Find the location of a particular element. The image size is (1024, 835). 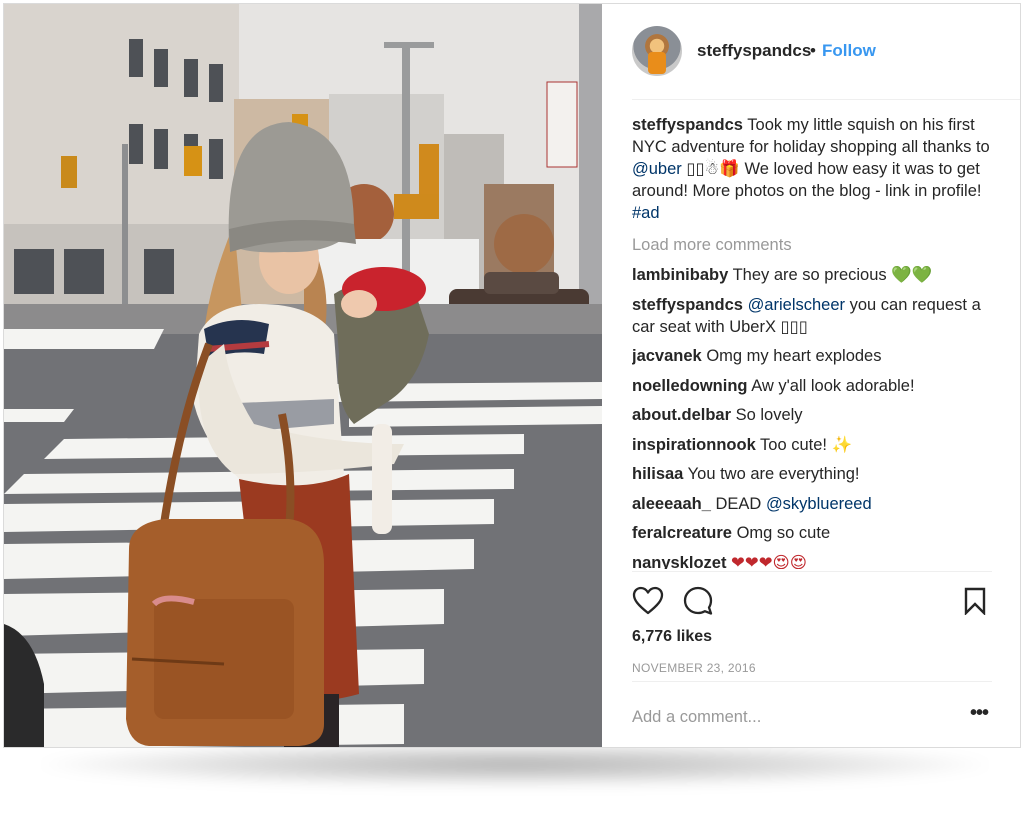

bookmark-icon is located at coordinates (975, 601).